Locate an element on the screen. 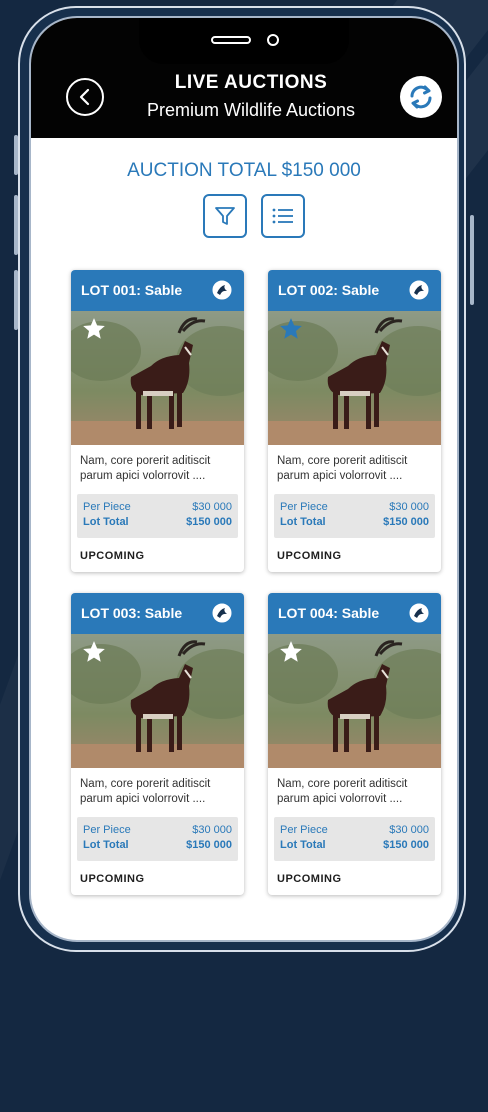  list-icon is located at coordinates (282, 216).